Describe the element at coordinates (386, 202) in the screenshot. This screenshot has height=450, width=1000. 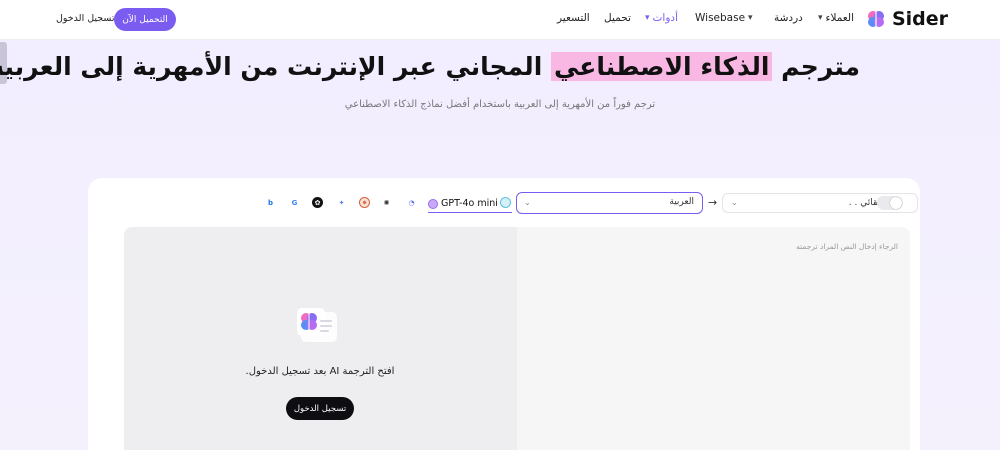
I see `deepseek-icon: ✺` at that location.